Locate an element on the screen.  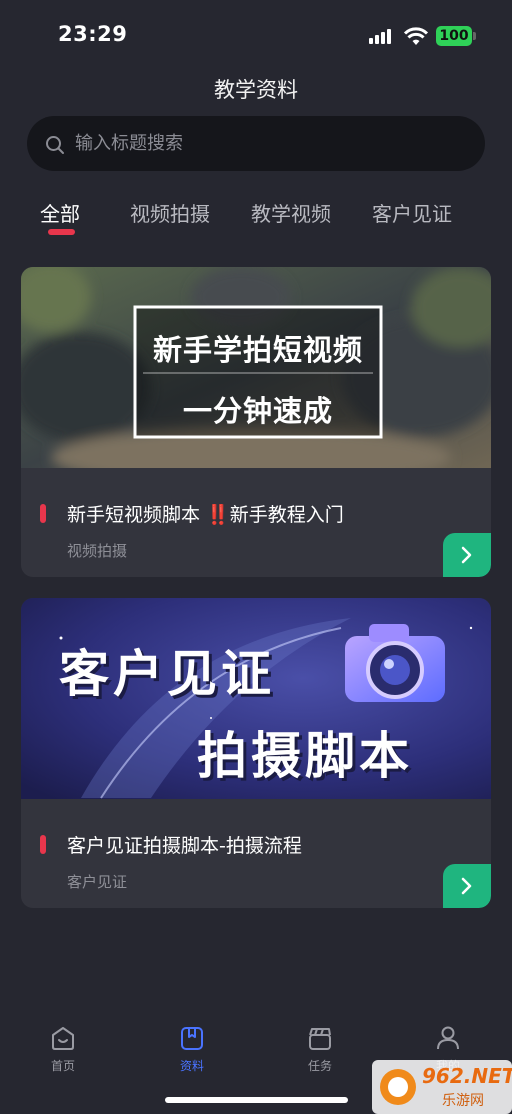
wifi-icon is located at coordinates (416, 36).